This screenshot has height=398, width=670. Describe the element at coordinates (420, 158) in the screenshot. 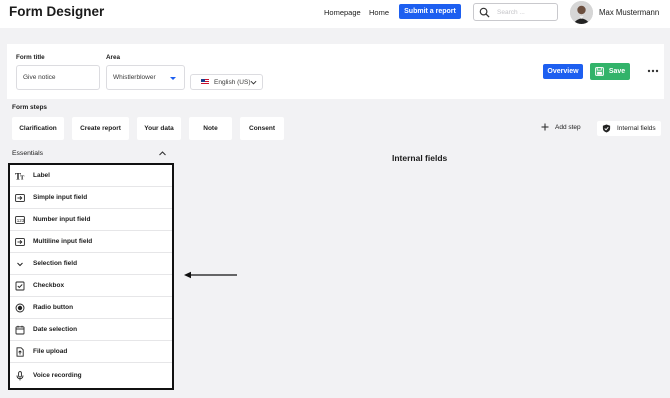

I see `canvas-heading: Internal fields` at that location.